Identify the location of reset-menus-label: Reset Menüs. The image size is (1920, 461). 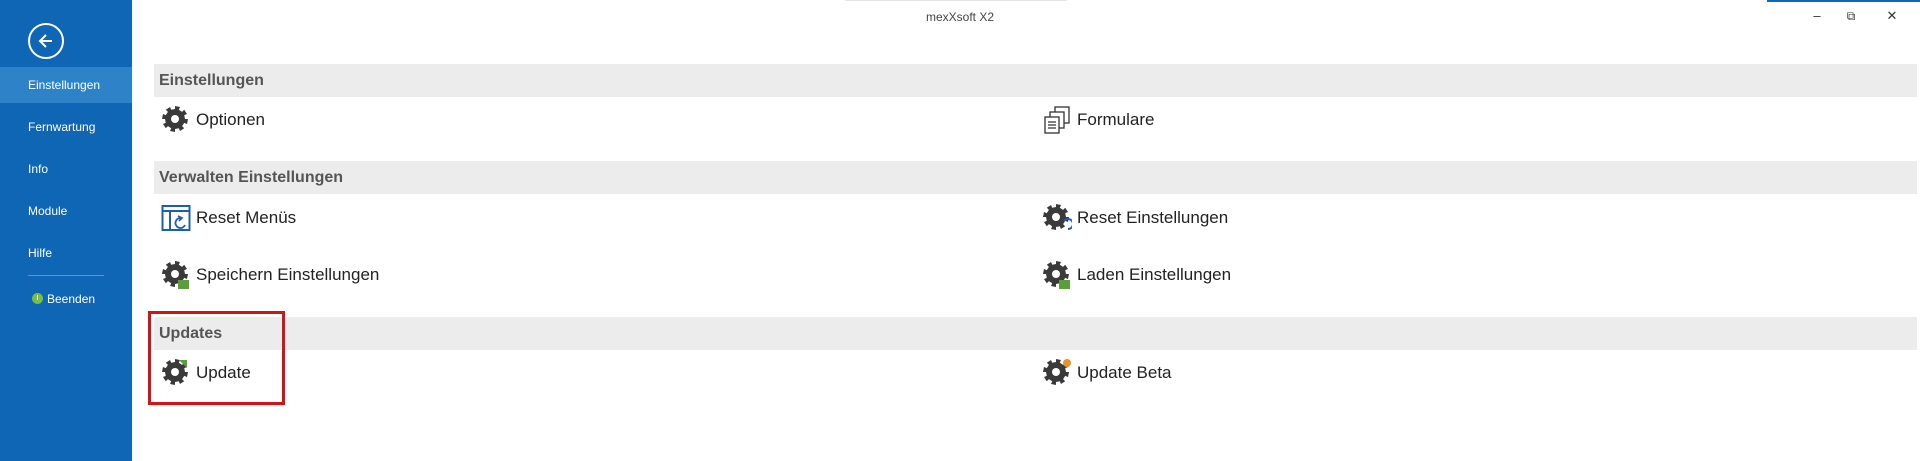
(246, 217).